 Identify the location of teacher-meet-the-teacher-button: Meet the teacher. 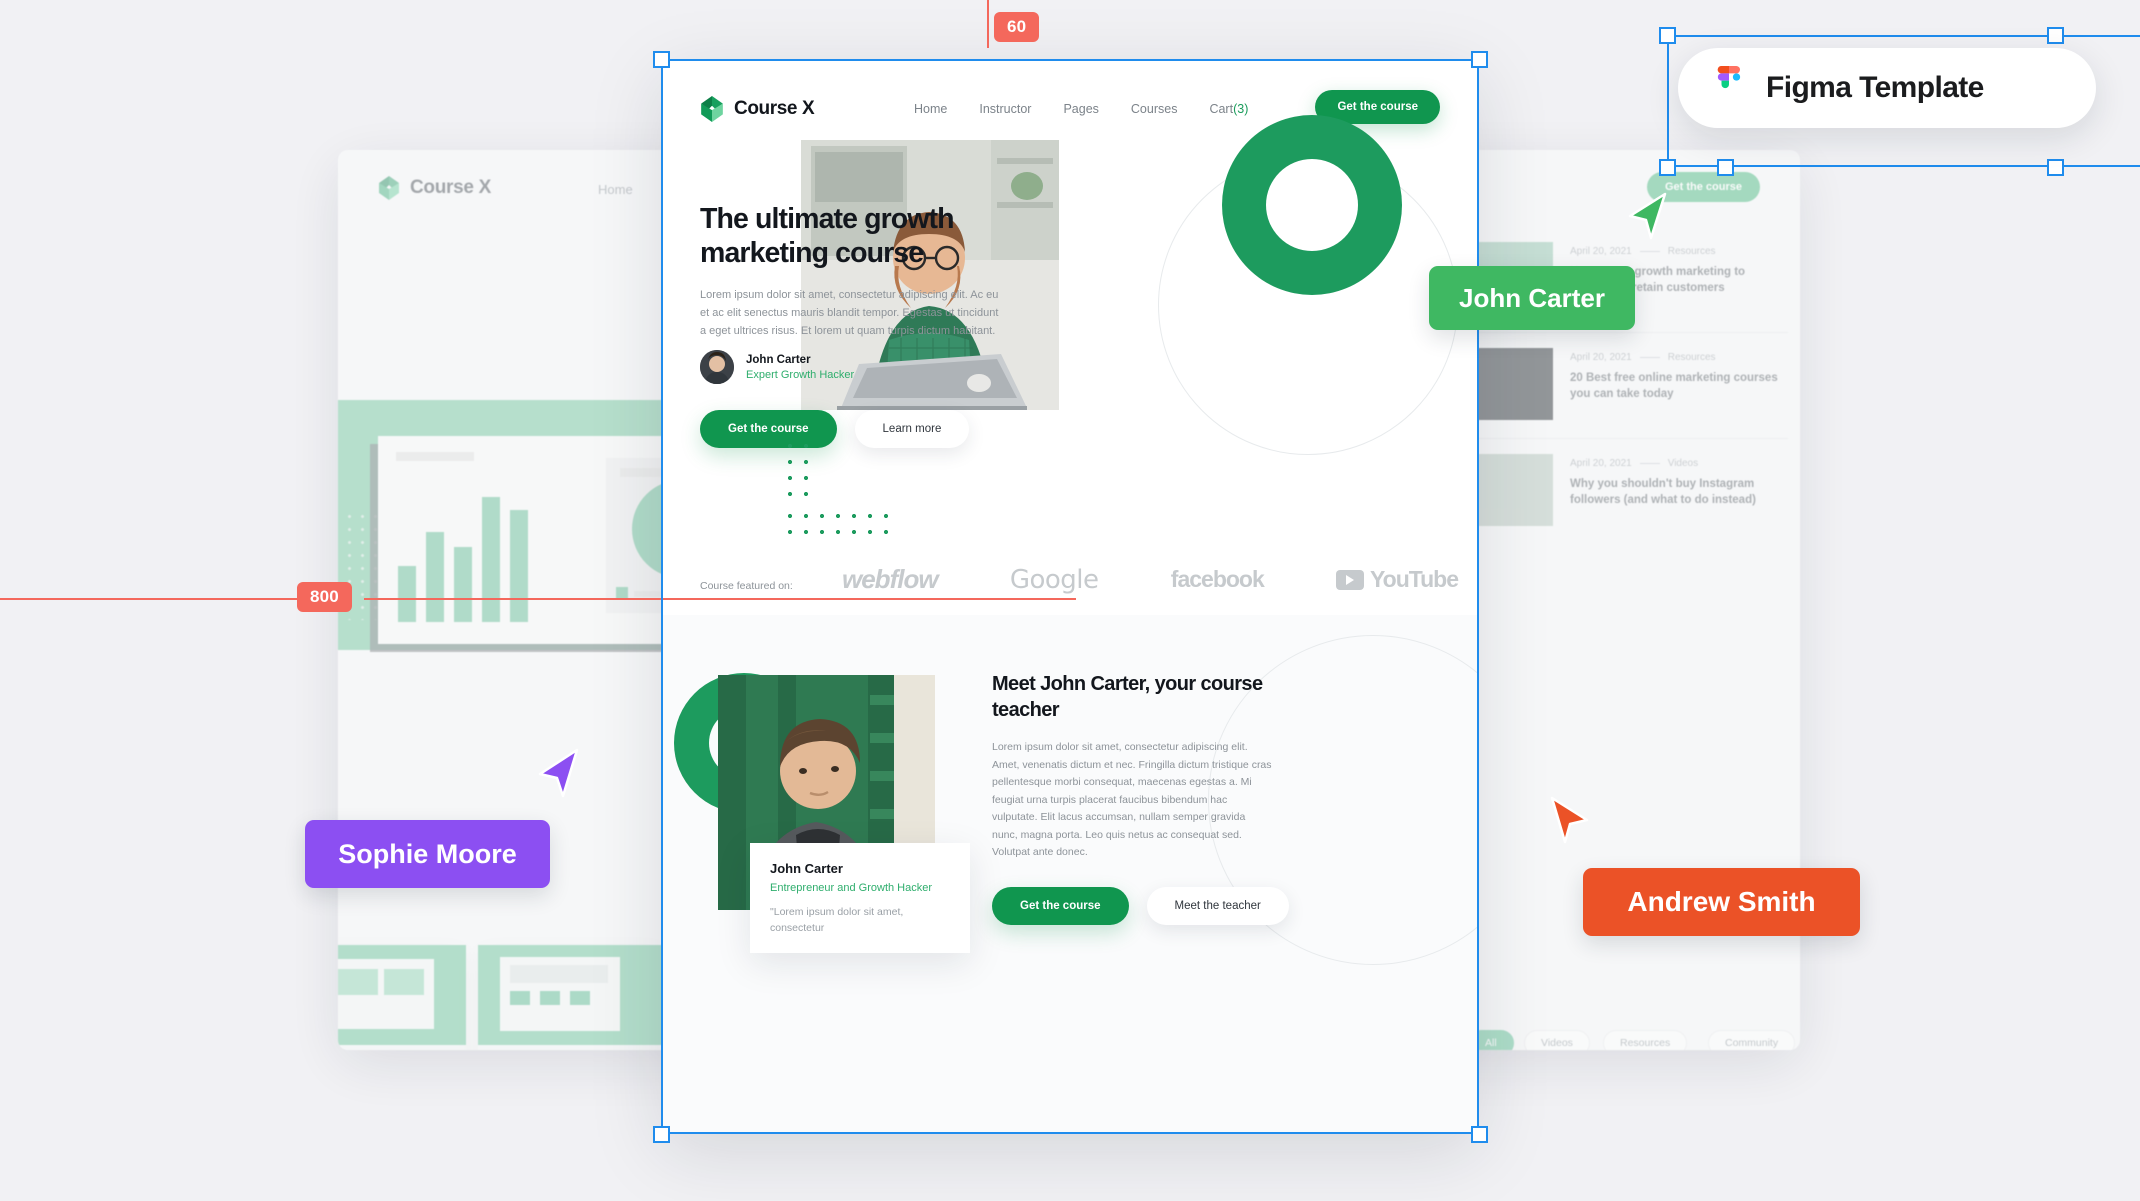
(1217, 906).